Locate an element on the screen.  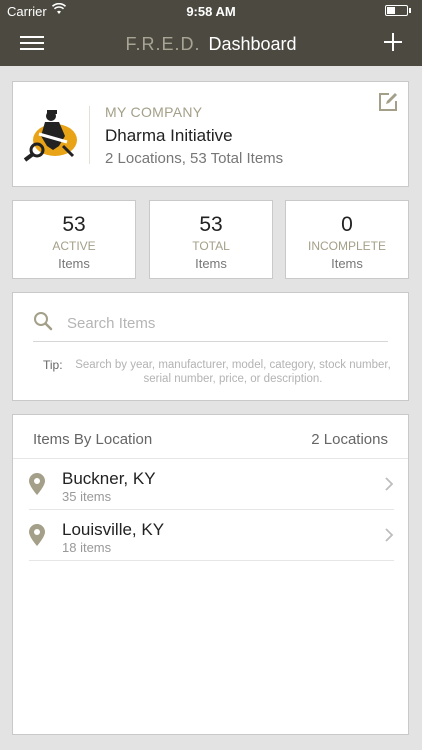
battery-icon is located at coordinates (396, 10).